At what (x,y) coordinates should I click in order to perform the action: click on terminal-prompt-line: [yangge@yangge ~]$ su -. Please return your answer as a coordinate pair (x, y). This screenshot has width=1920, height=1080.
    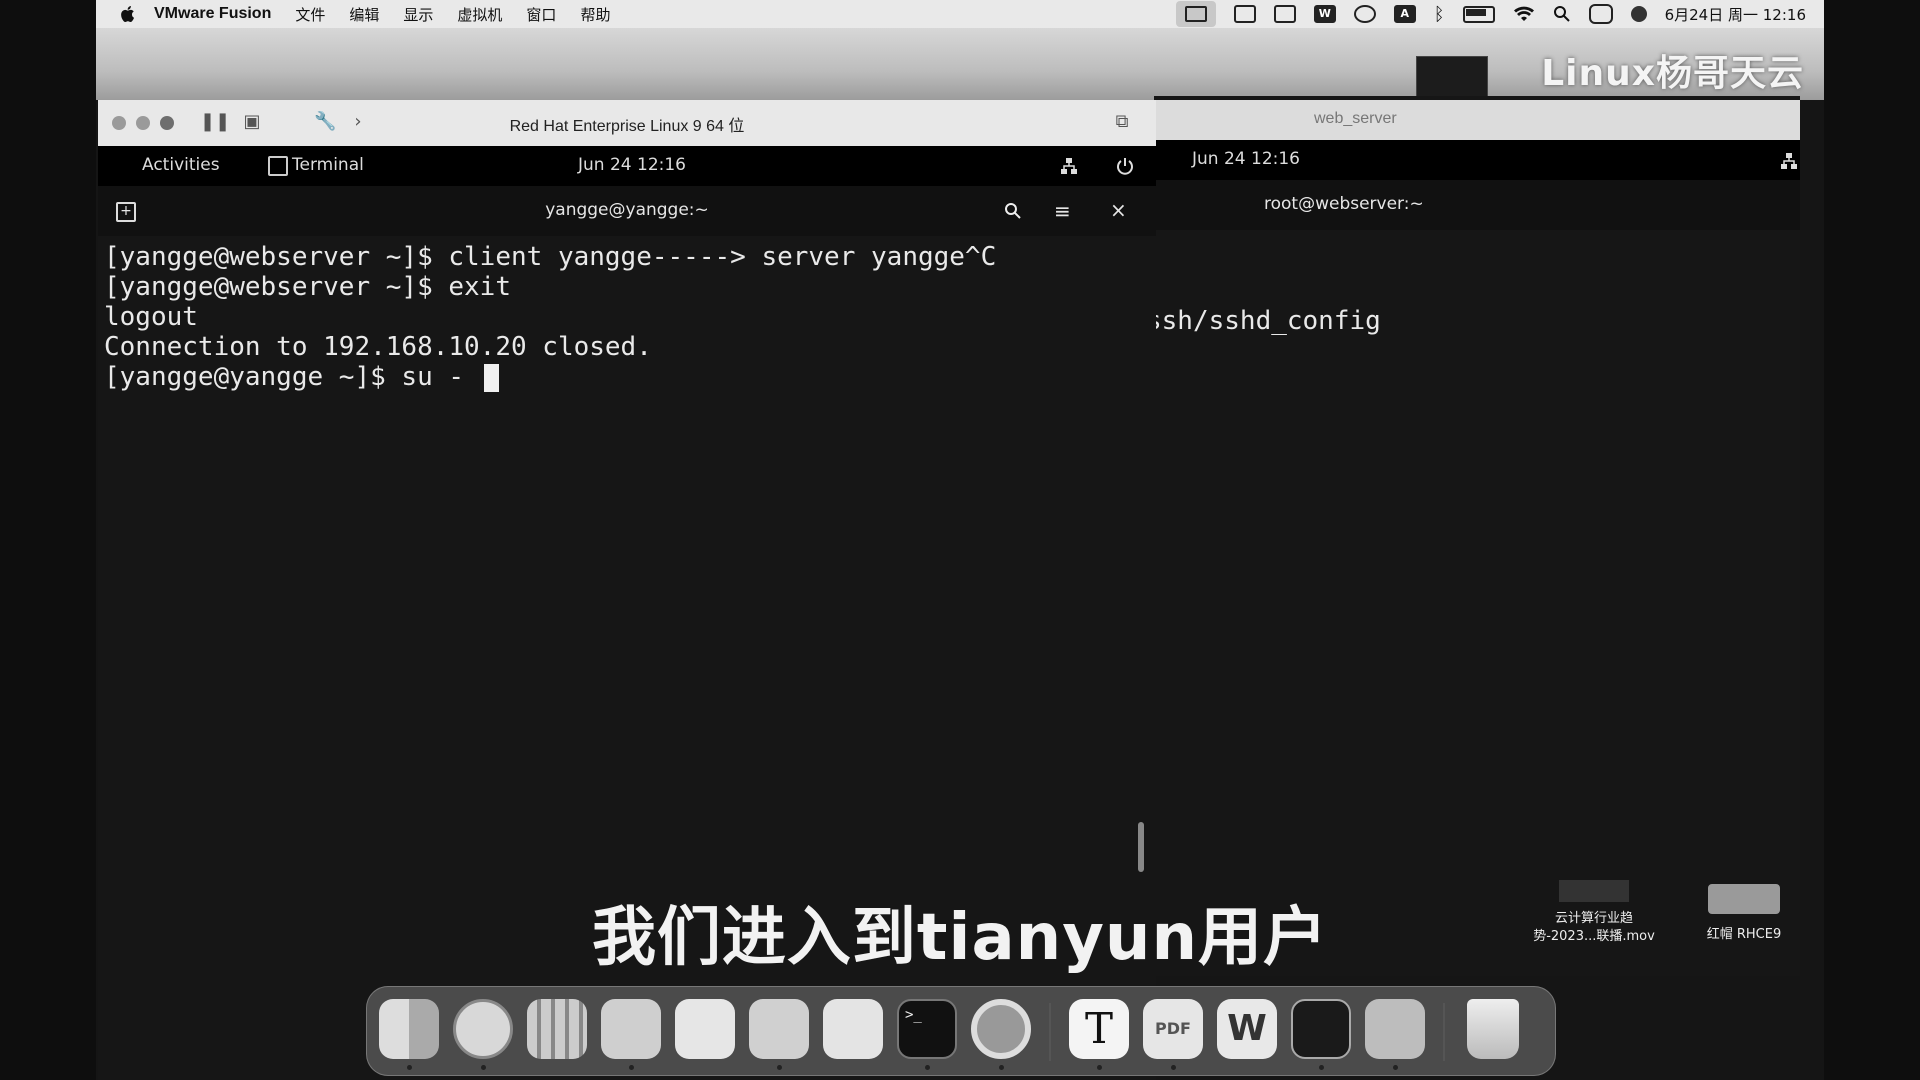
    Looking at the image, I should click on (301, 377).